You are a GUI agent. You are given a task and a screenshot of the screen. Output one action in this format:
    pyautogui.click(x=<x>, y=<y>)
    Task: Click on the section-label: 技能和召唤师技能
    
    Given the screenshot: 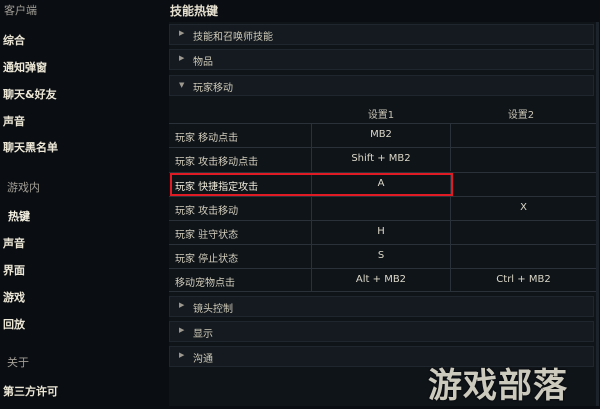 What is the action you would take?
    pyautogui.click(x=233, y=37)
    